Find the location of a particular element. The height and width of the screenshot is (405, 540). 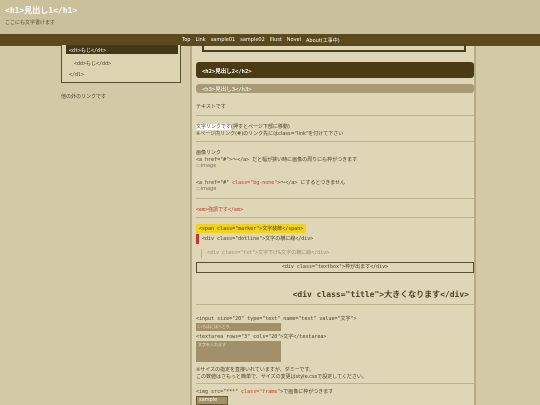

nav-item-sample02: sample02 is located at coordinates (252, 40).